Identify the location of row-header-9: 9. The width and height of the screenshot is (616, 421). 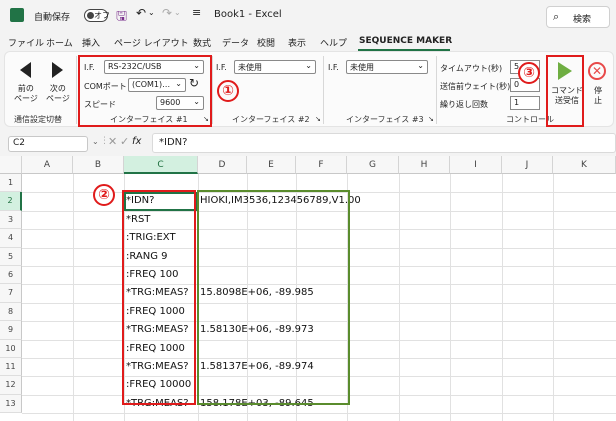
(11, 330).